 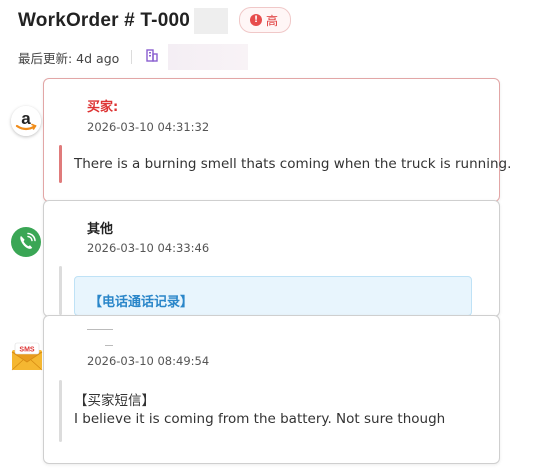 I want to click on sender-name: 其他, so click(x=100, y=229).